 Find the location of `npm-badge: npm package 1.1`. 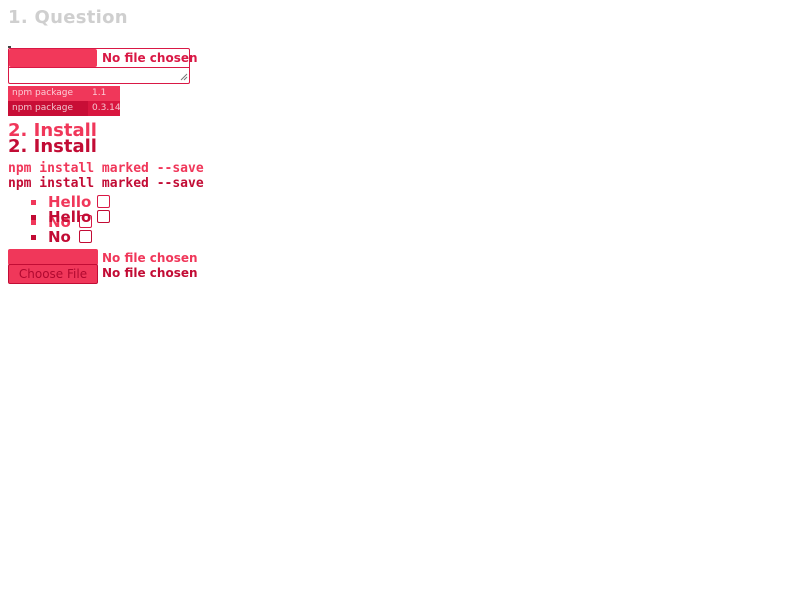

npm-badge: npm package 1.1 is located at coordinates (64, 93).